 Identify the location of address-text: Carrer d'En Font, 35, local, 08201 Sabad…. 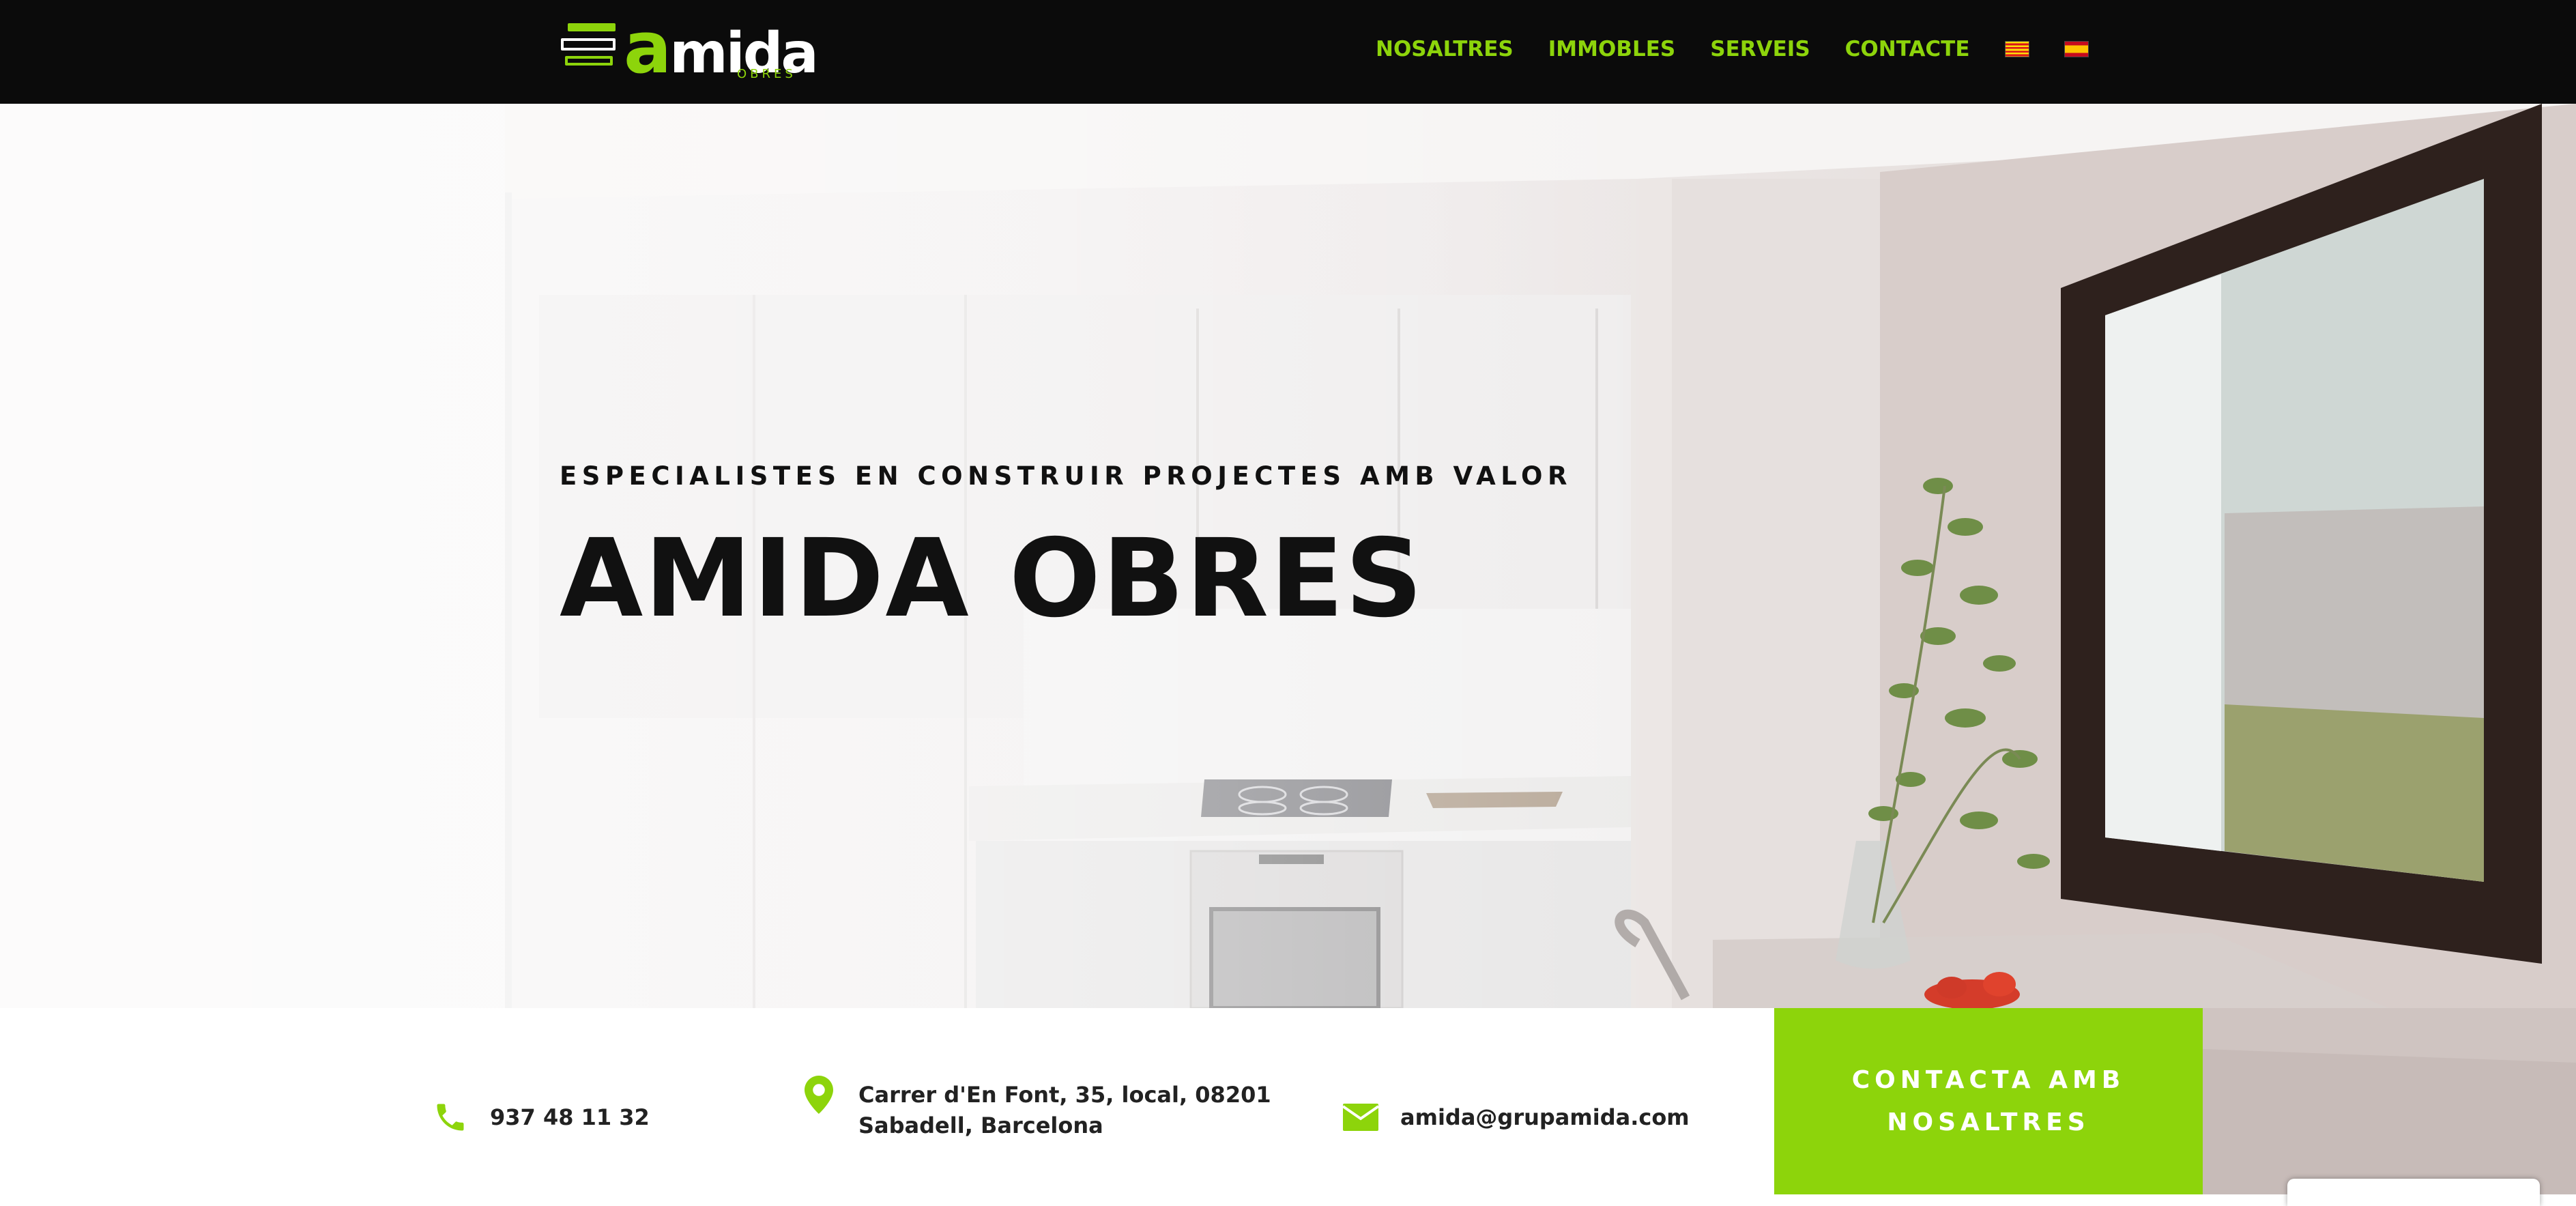
(1064, 1110).